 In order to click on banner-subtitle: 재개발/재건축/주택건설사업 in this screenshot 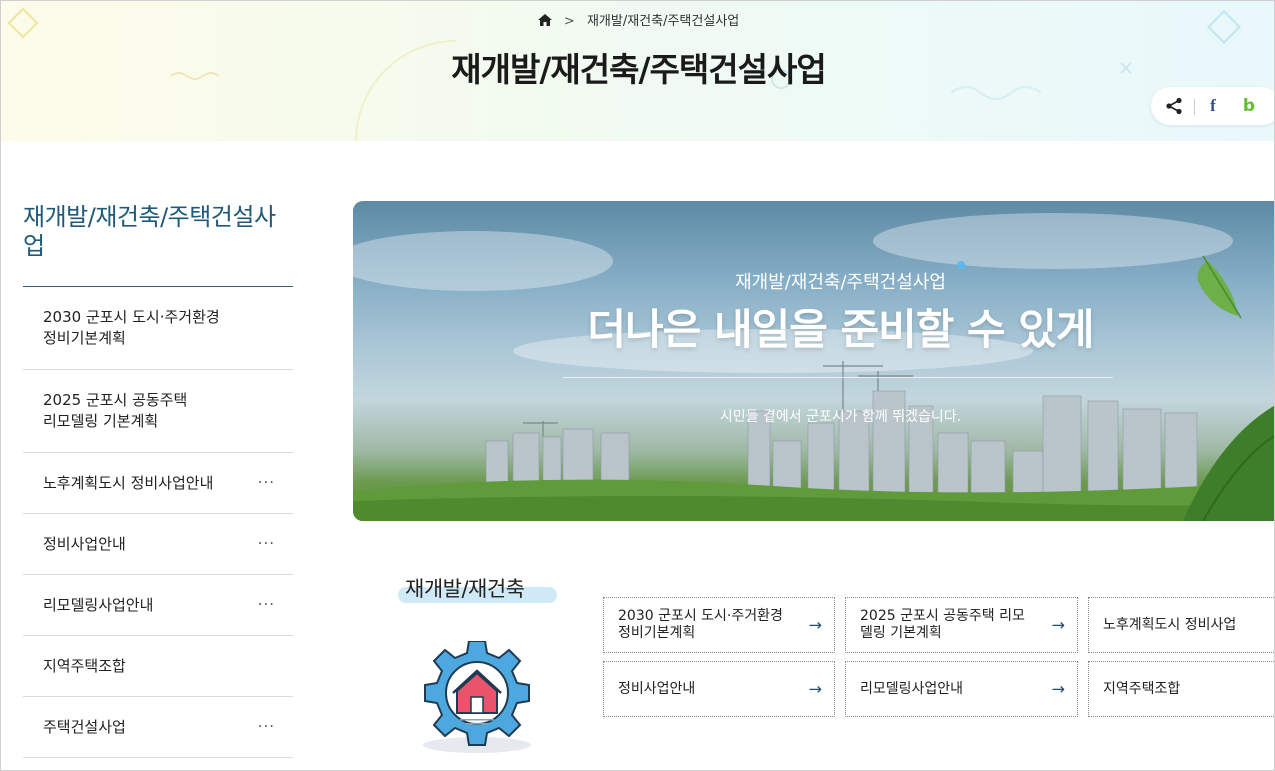, I will do `click(840, 282)`.